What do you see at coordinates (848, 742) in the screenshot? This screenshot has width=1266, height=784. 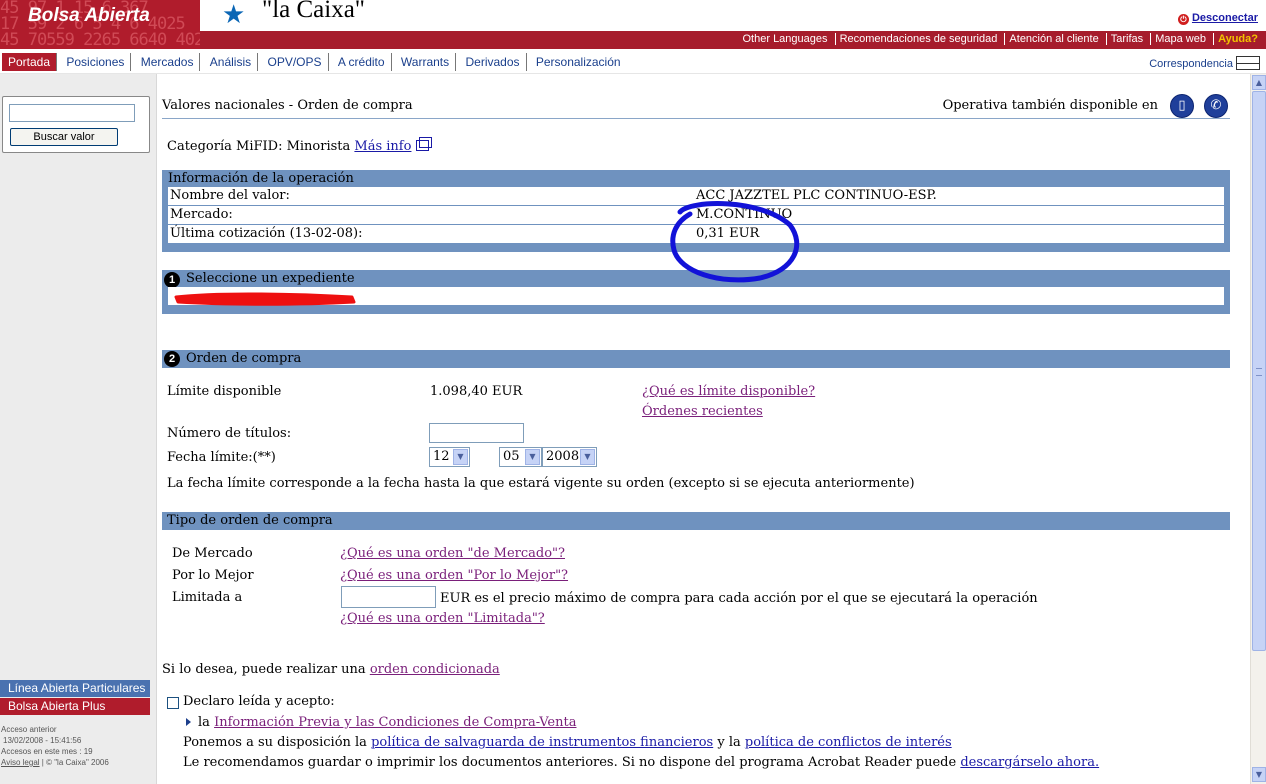 I see `conflictos-link: política de conflictos de interés` at bounding box center [848, 742].